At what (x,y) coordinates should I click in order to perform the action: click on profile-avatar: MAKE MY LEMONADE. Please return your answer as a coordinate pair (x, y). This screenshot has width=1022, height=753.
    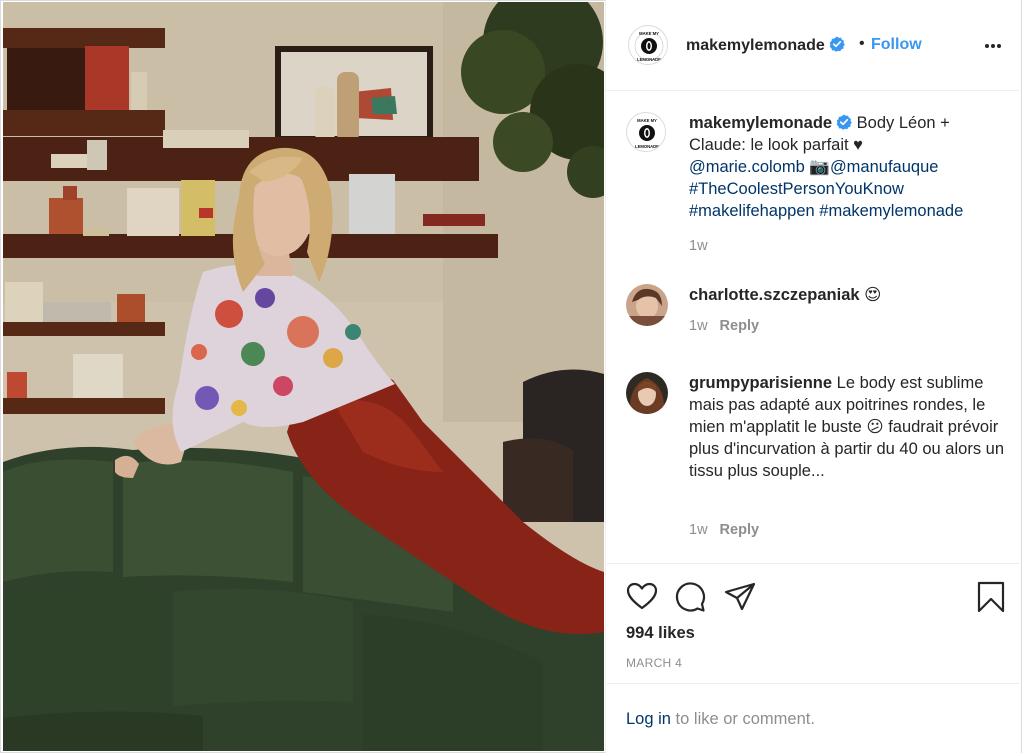
    Looking at the image, I should click on (648, 45).